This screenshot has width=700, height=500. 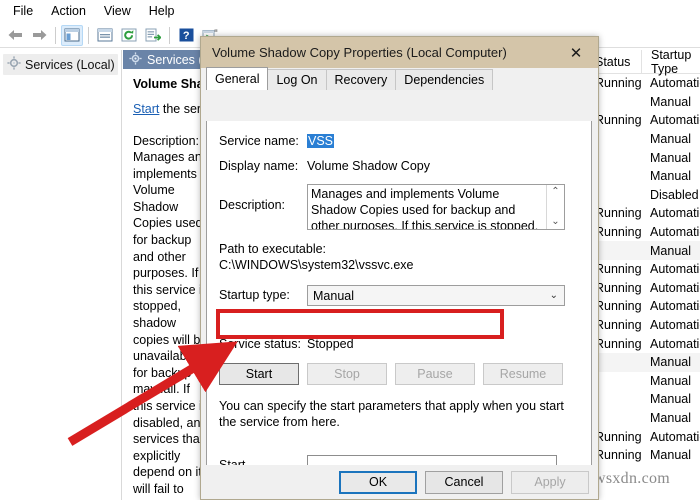 What do you see at coordinates (316, 265) in the screenshot?
I see `path-to-executable-value: C:\WINDOWS\system32\vssvc.exe` at bounding box center [316, 265].